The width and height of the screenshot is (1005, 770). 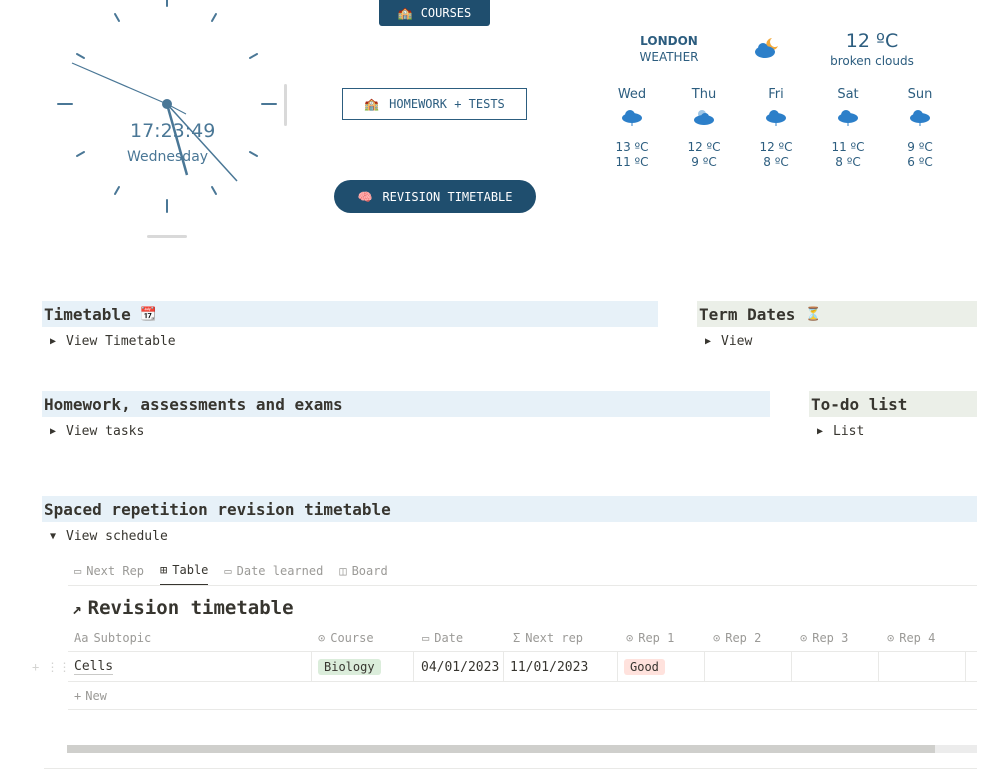 What do you see at coordinates (167, 236) in the screenshot?
I see `block-resize-handle` at bounding box center [167, 236].